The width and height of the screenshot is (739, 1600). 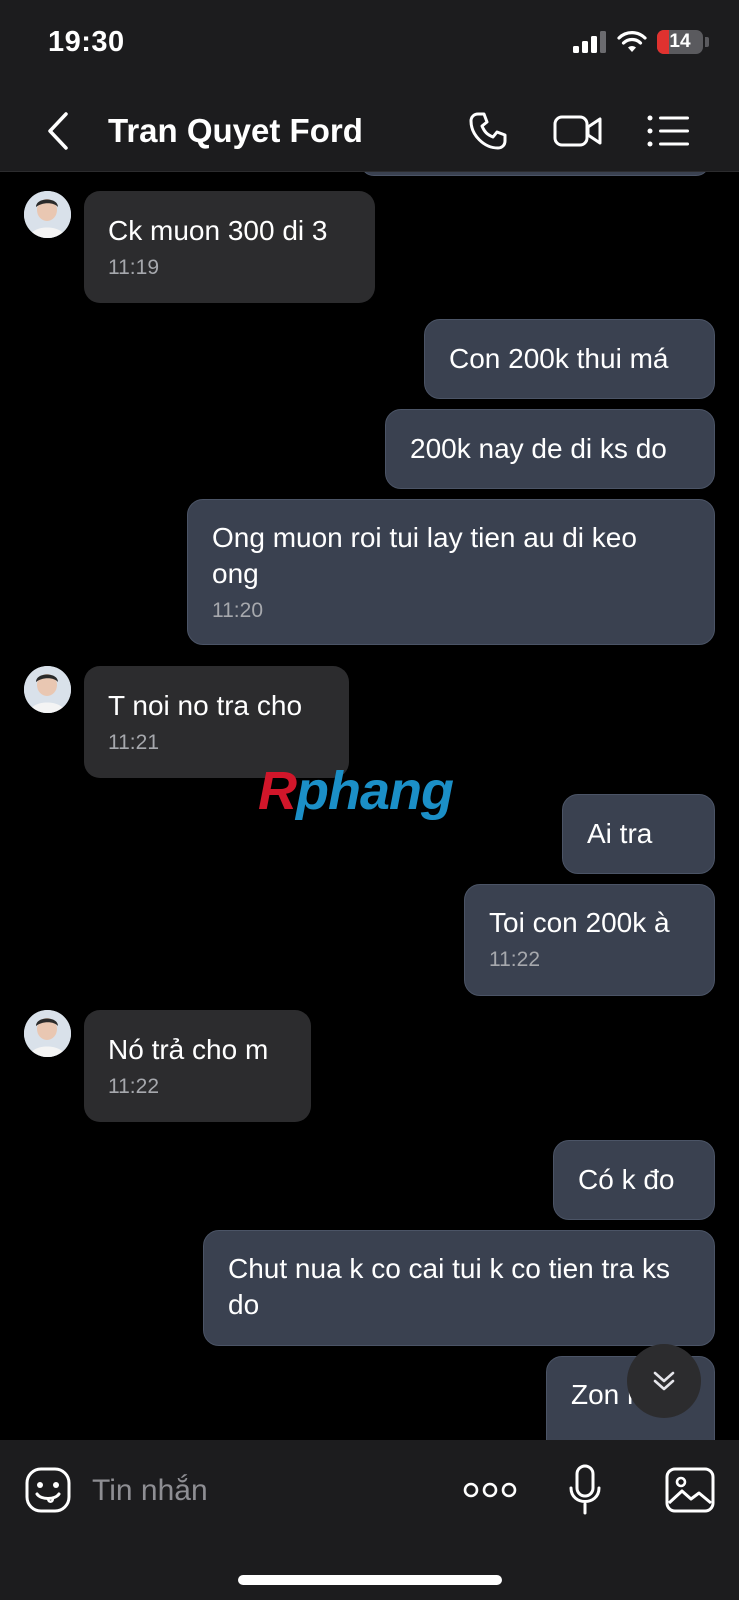 I want to click on message-bubble-outgoing: Ai tra, so click(x=638, y=834).